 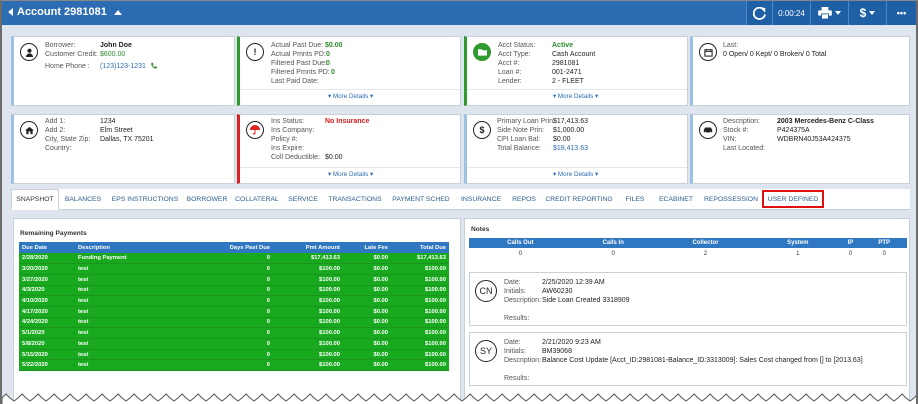 I want to click on table-row: 5/15/2020 test 0 $100.00 $0.00 $100.00, so click(x=234, y=355).